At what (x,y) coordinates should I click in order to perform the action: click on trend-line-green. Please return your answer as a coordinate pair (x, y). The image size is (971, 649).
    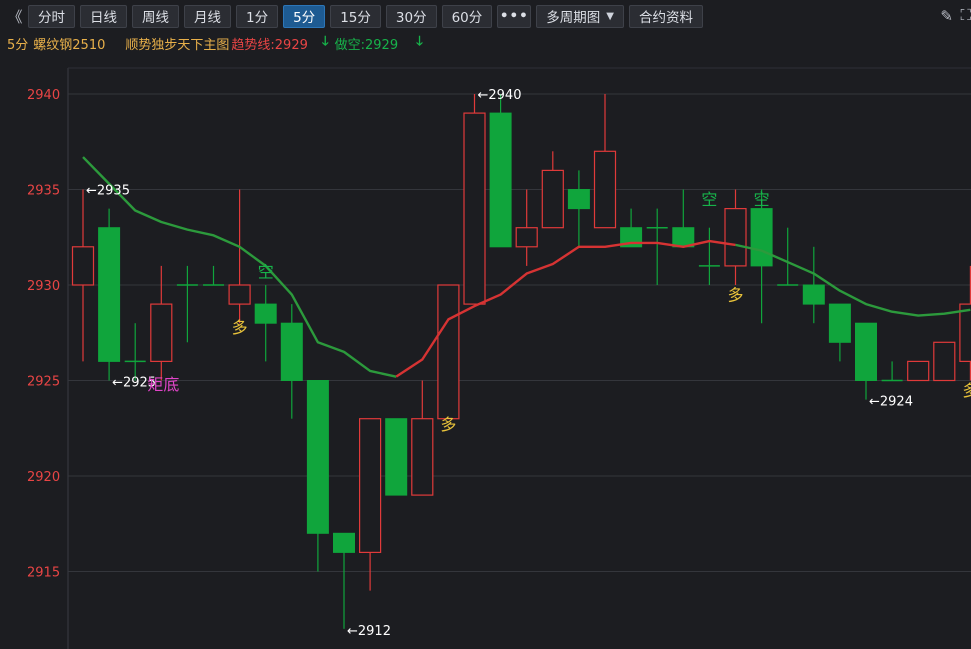
    Looking at the image, I should click on (853, 280).